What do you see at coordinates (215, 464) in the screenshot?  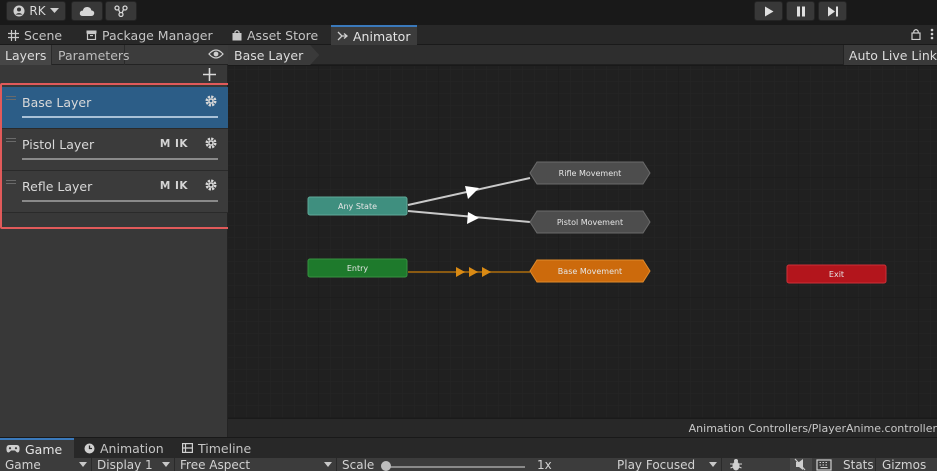 I see `aspect-value: Free Aspect` at bounding box center [215, 464].